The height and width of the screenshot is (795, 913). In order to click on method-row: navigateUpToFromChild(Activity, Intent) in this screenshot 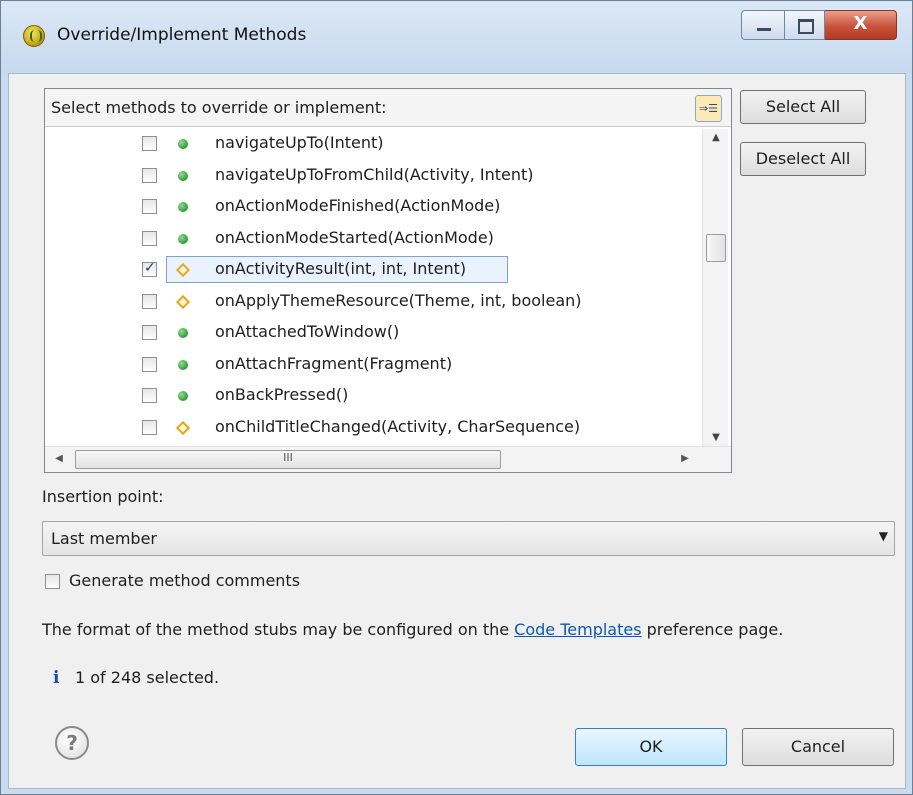, I will do `click(373, 175)`.